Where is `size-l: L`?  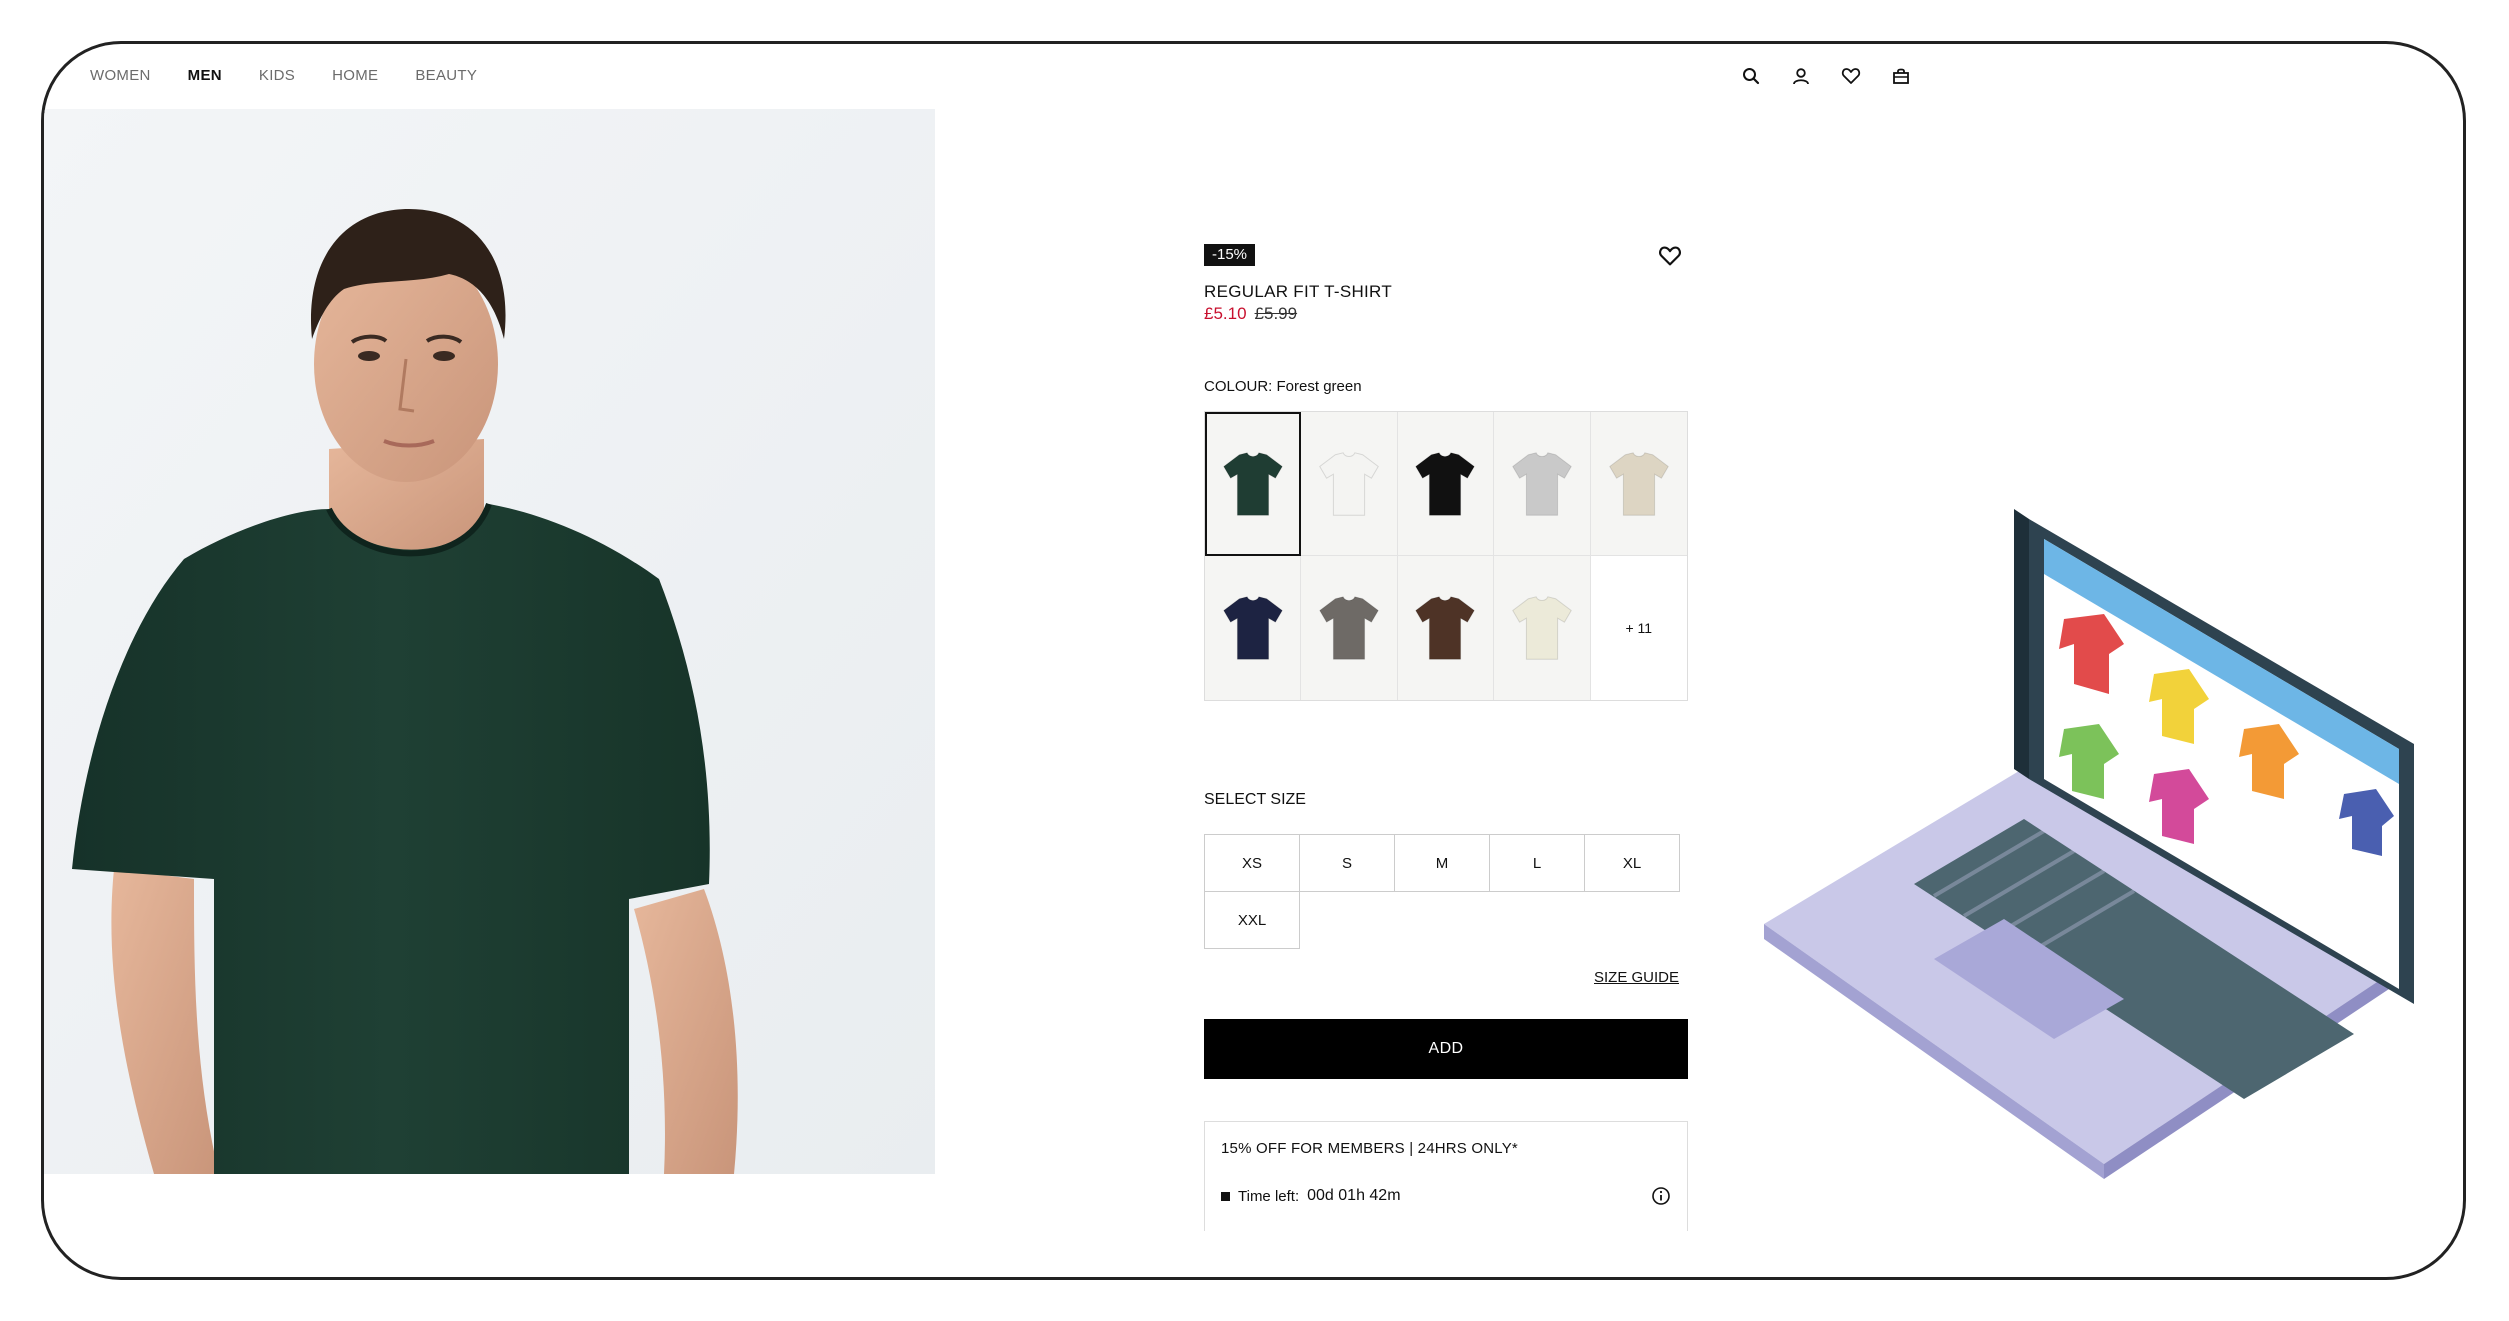
size-l: L is located at coordinates (1537, 863).